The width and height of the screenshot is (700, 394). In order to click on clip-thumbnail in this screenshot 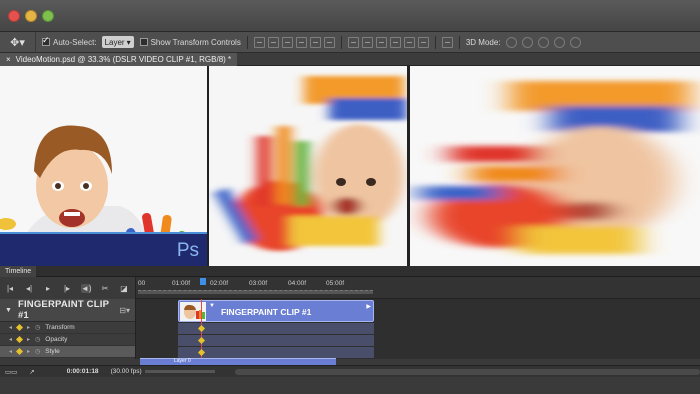, I will do `click(193, 311)`.